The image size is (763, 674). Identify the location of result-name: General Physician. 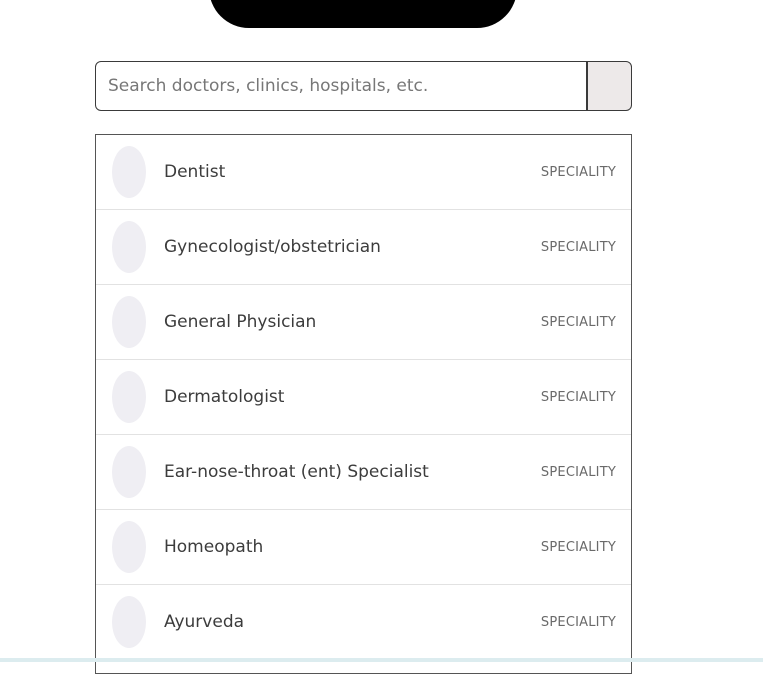
(240, 322).